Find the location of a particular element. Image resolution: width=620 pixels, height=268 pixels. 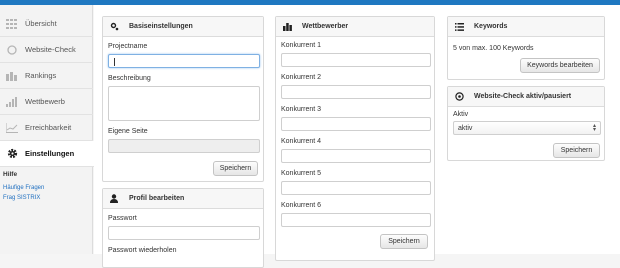

aktiv-select: aktiv ▴ ▾ is located at coordinates (527, 128).